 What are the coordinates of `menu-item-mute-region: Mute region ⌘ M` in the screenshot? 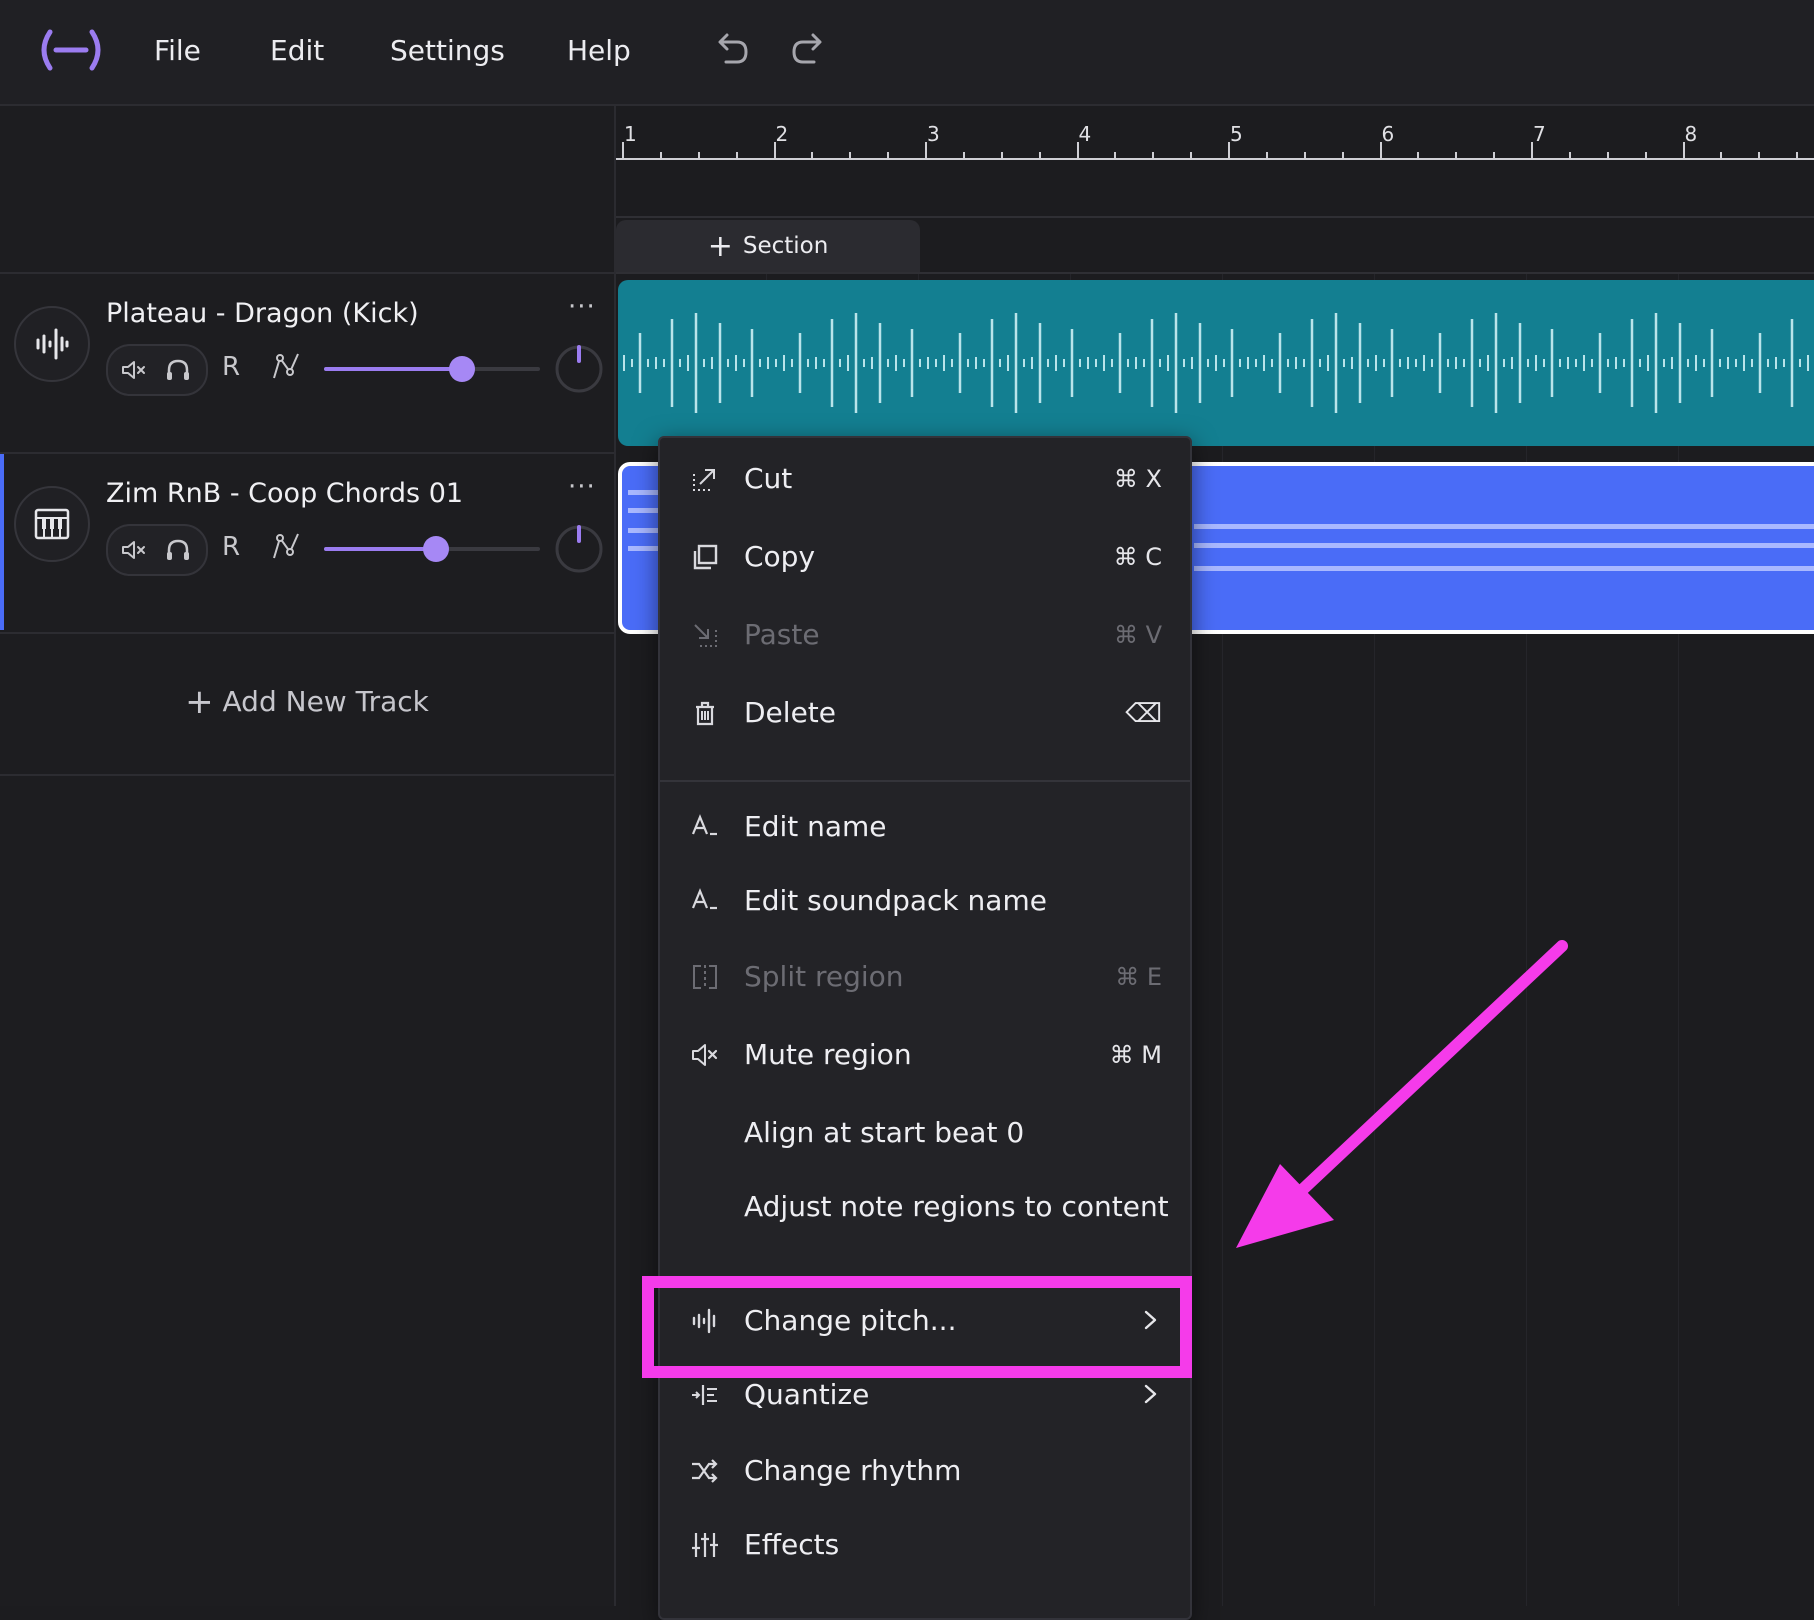 It's located at (925, 1056).